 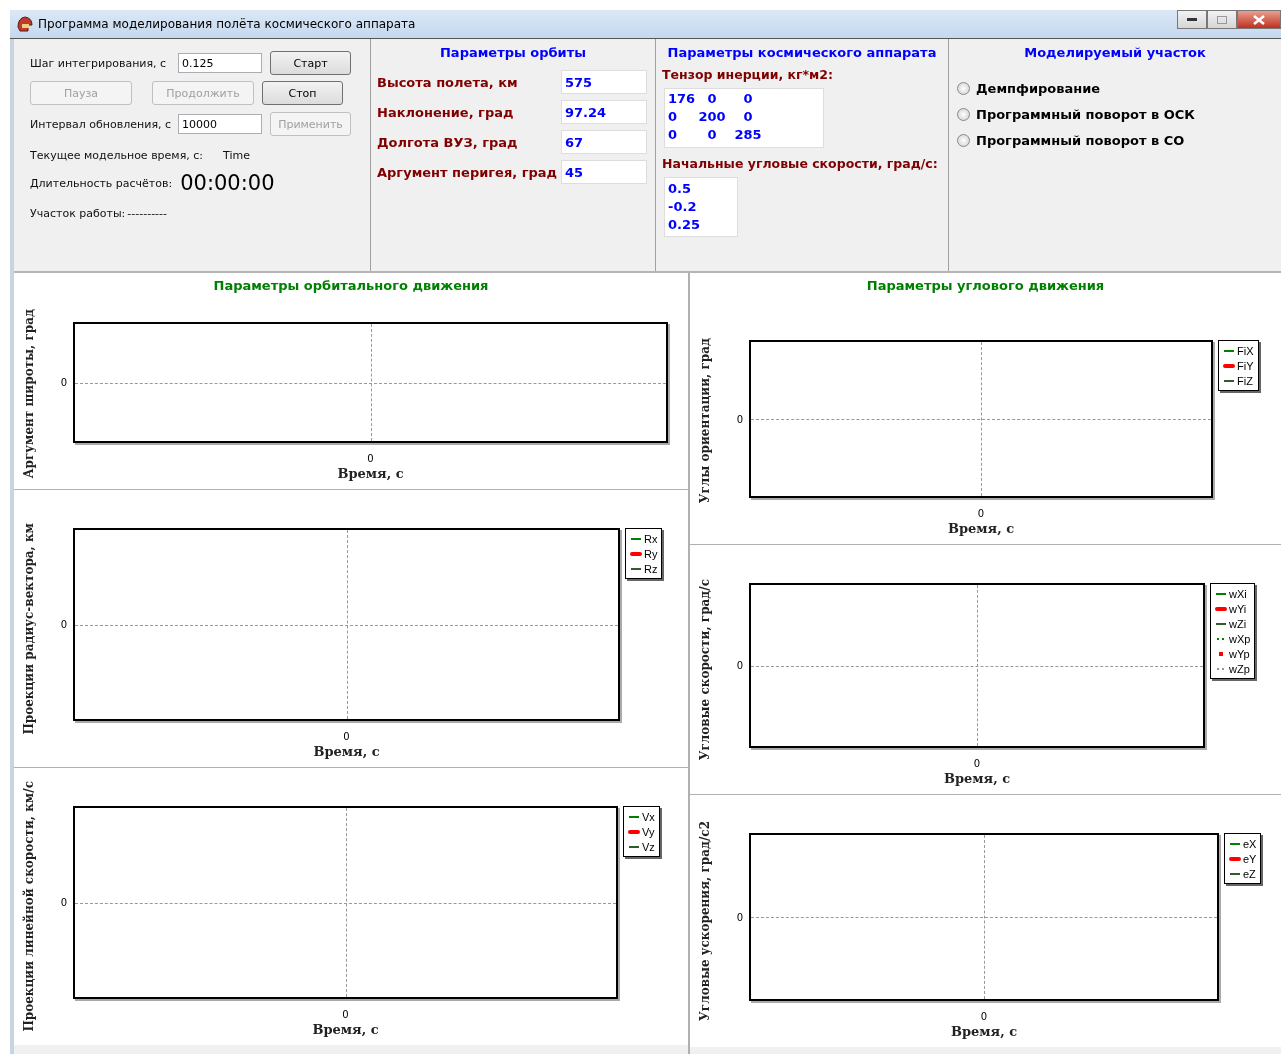 I want to click on maximize-button, so click(x=1222, y=19).